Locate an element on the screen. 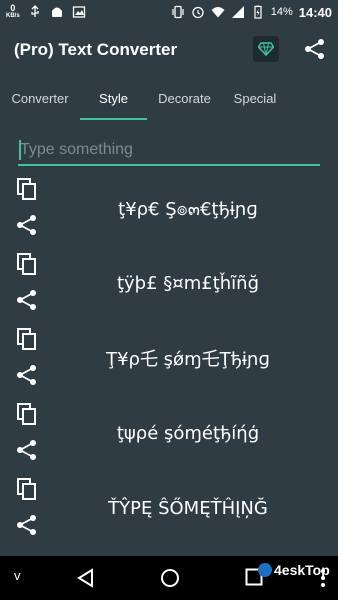 This screenshot has width=338, height=600. result-row: ţÿϸ£ §¤m£ţȟĩñğ is located at coordinates (169, 290).